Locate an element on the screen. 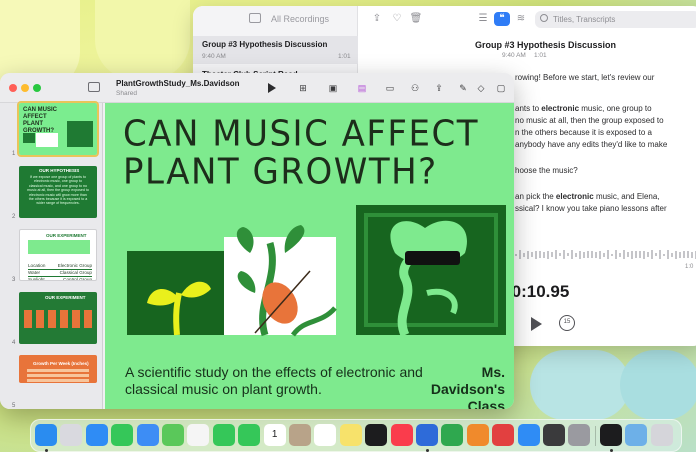  insert-media-icon: ▣ is located at coordinates (333, 88).